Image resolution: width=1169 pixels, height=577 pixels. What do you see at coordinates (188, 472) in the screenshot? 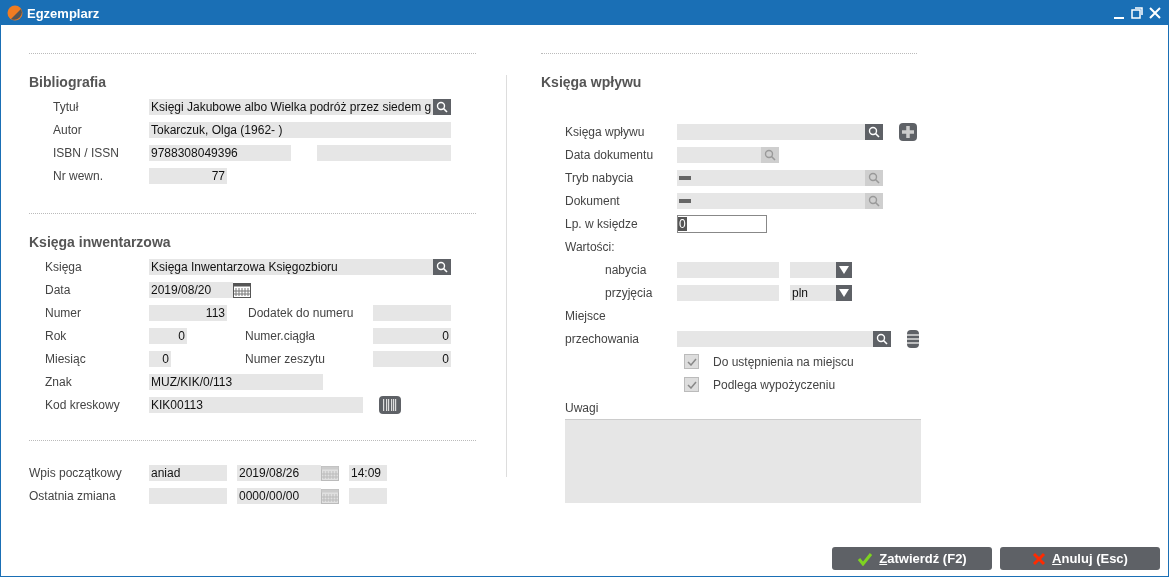
I see `text-field: aniad` at bounding box center [188, 472].